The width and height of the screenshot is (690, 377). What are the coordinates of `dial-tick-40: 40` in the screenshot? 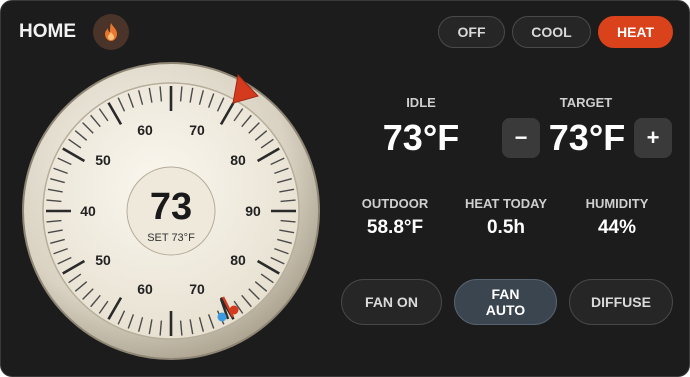 It's located at (88, 211).